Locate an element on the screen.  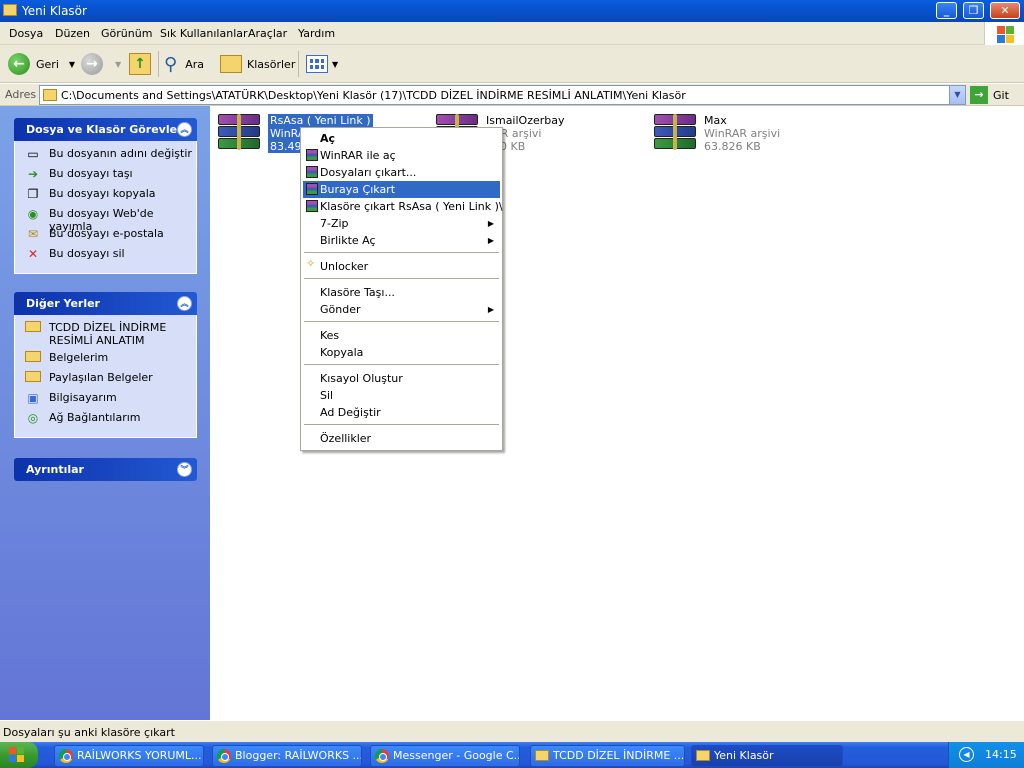
menu-yardim: Yardım is located at coordinates (316, 33).